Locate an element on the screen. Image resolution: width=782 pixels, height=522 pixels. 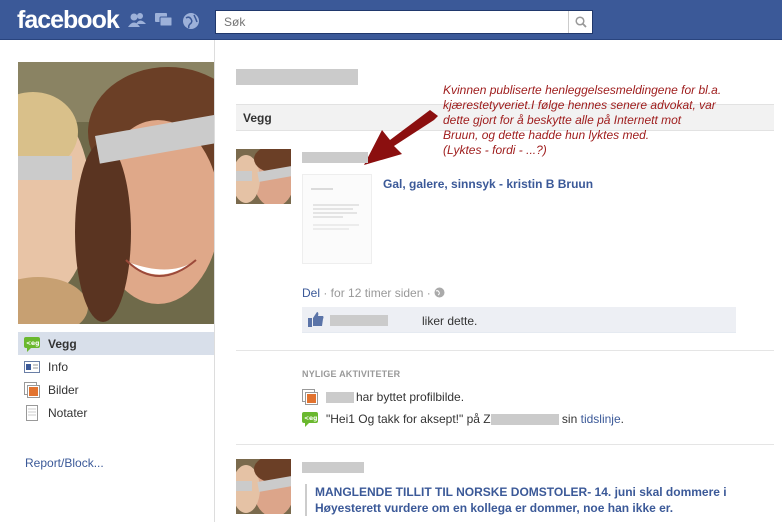
likes-text: liker dette. is located at coordinates (450, 321).